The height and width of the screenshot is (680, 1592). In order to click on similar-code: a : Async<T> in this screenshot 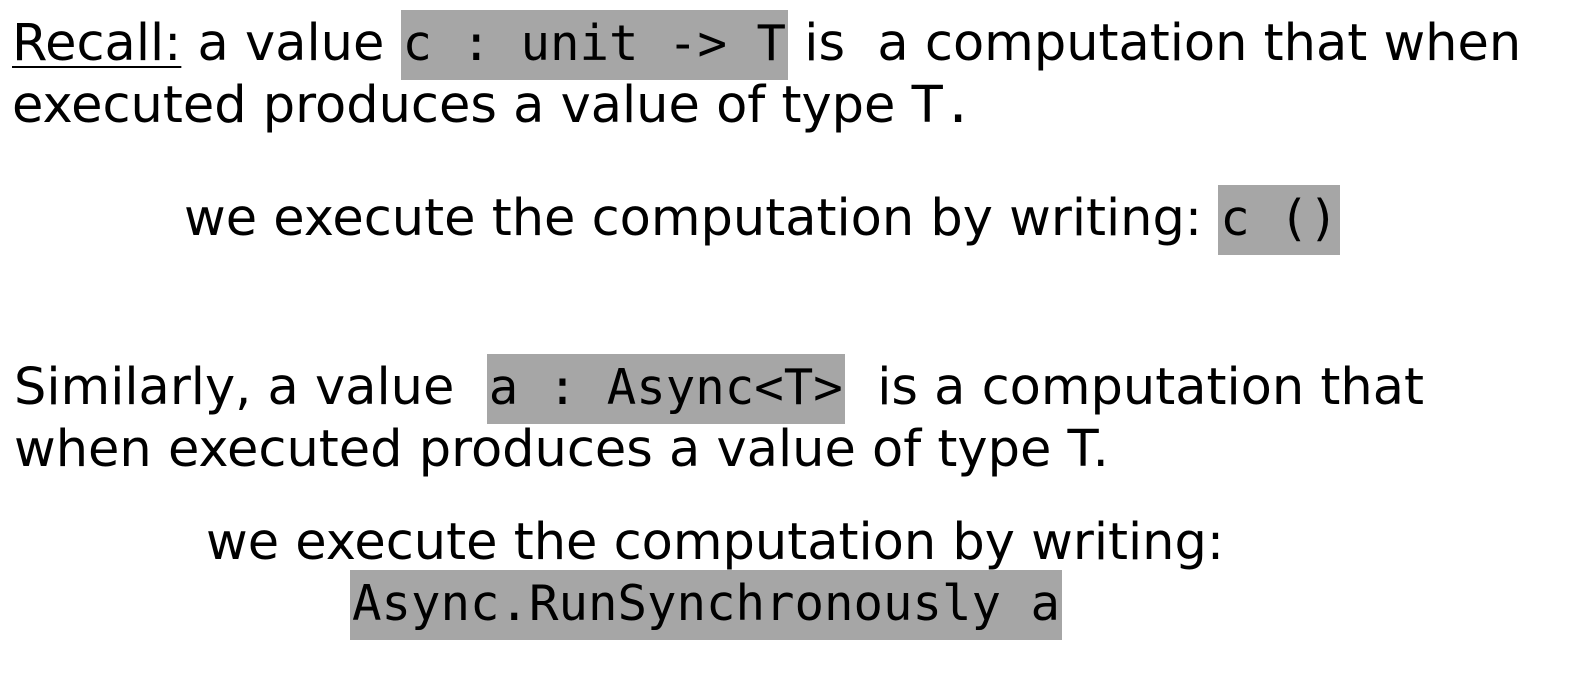, I will do `click(665, 389)`.